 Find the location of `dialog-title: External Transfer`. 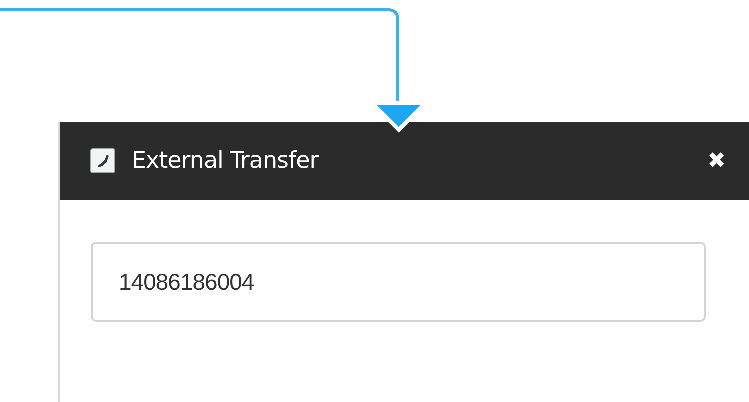

dialog-title: External Transfer is located at coordinates (226, 161).